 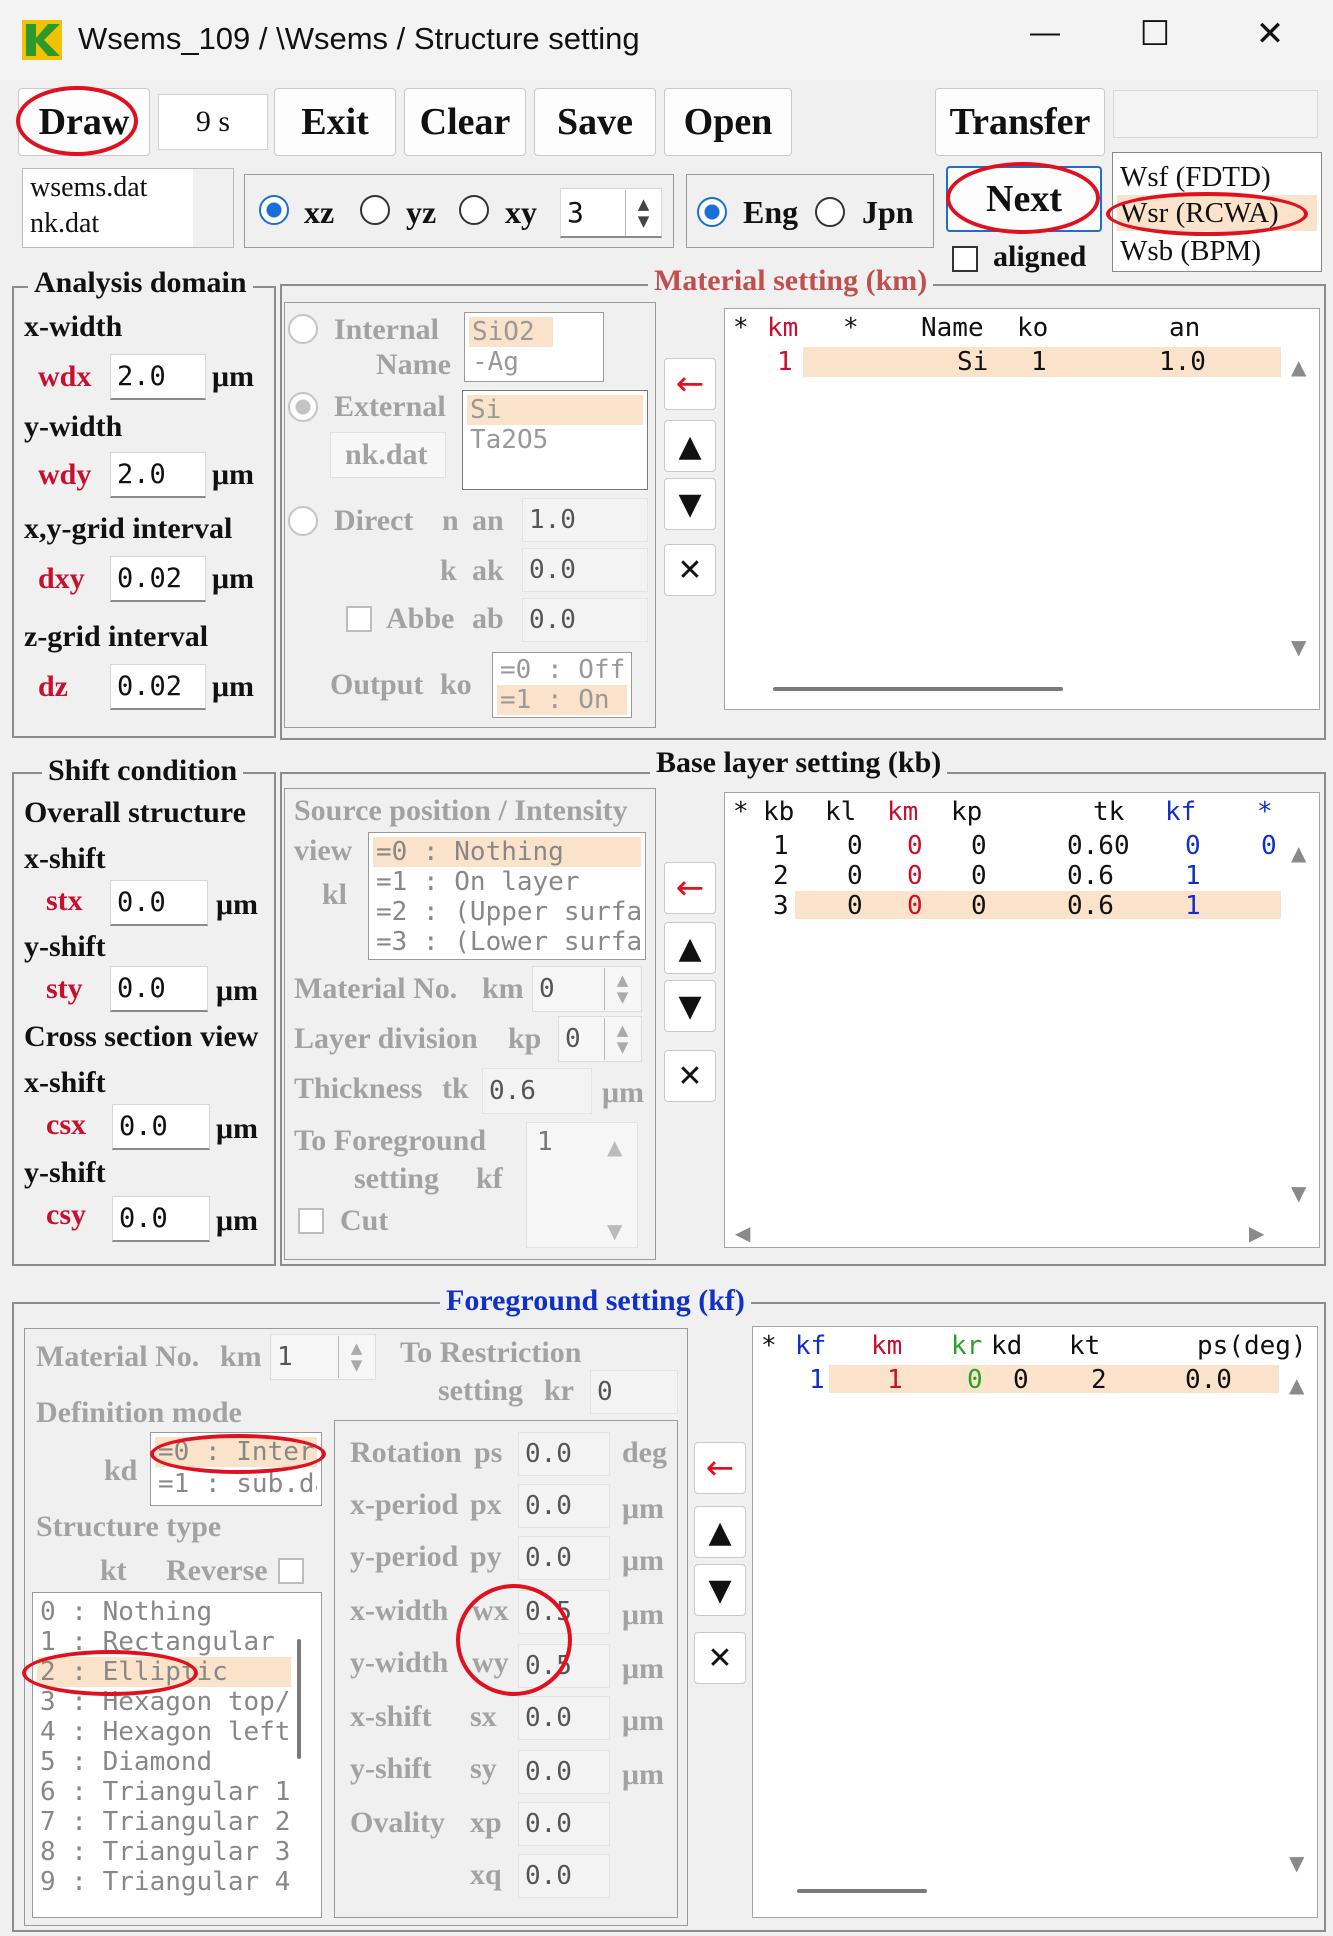 What do you see at coordinates (622, 989) in the screenshot?
I see `base-km-stepper: ▲ ▼` at bounding box center [622, 989].